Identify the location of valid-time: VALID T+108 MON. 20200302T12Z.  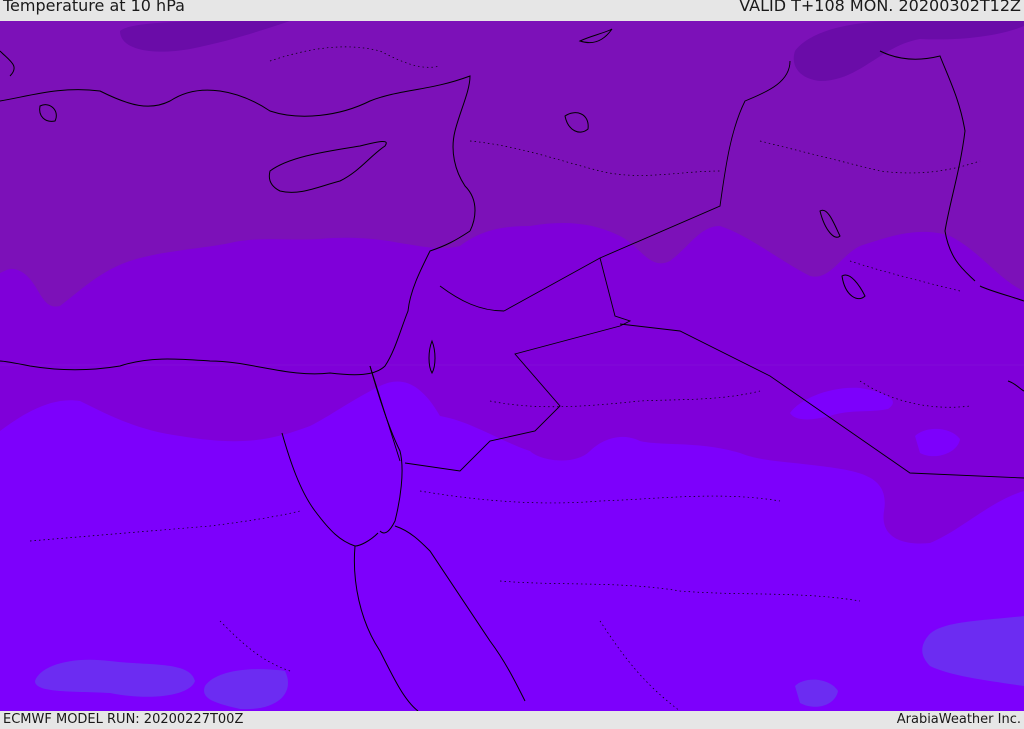
(880, 7).